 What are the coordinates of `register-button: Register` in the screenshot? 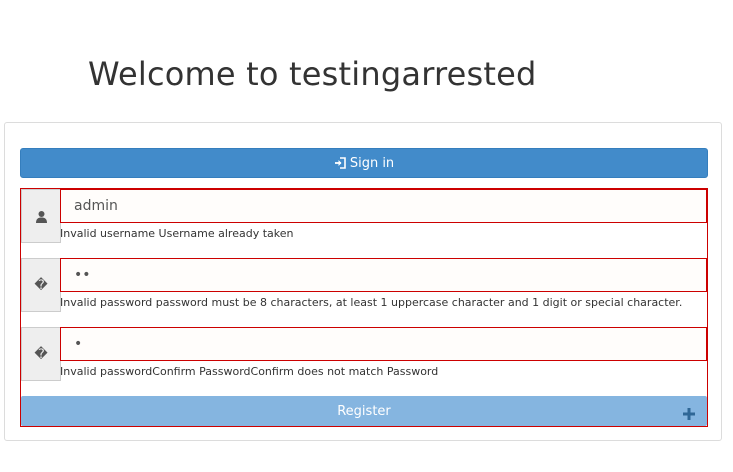 It's located at (364, 411).